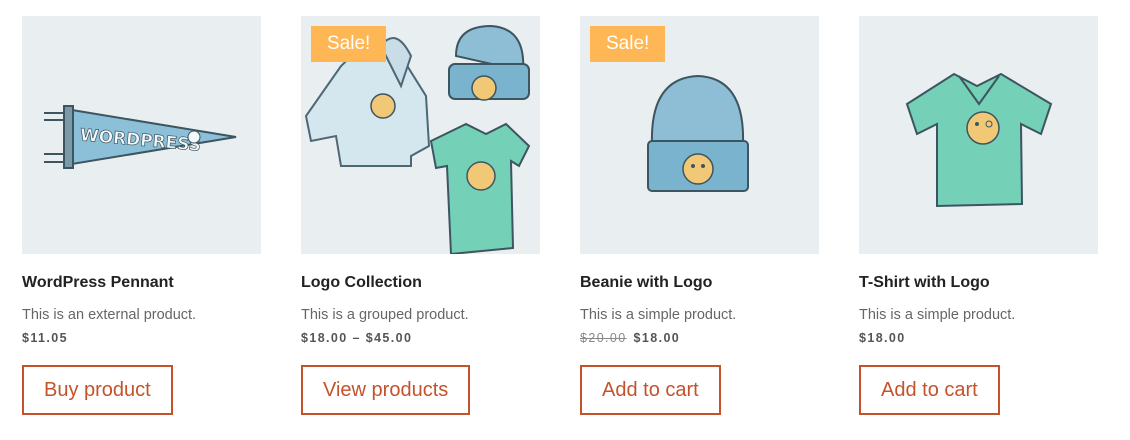  Describe the element at coordinates (978, 285) in the screenshot. I see `product-title: T-Shirt with Logo` at that location.